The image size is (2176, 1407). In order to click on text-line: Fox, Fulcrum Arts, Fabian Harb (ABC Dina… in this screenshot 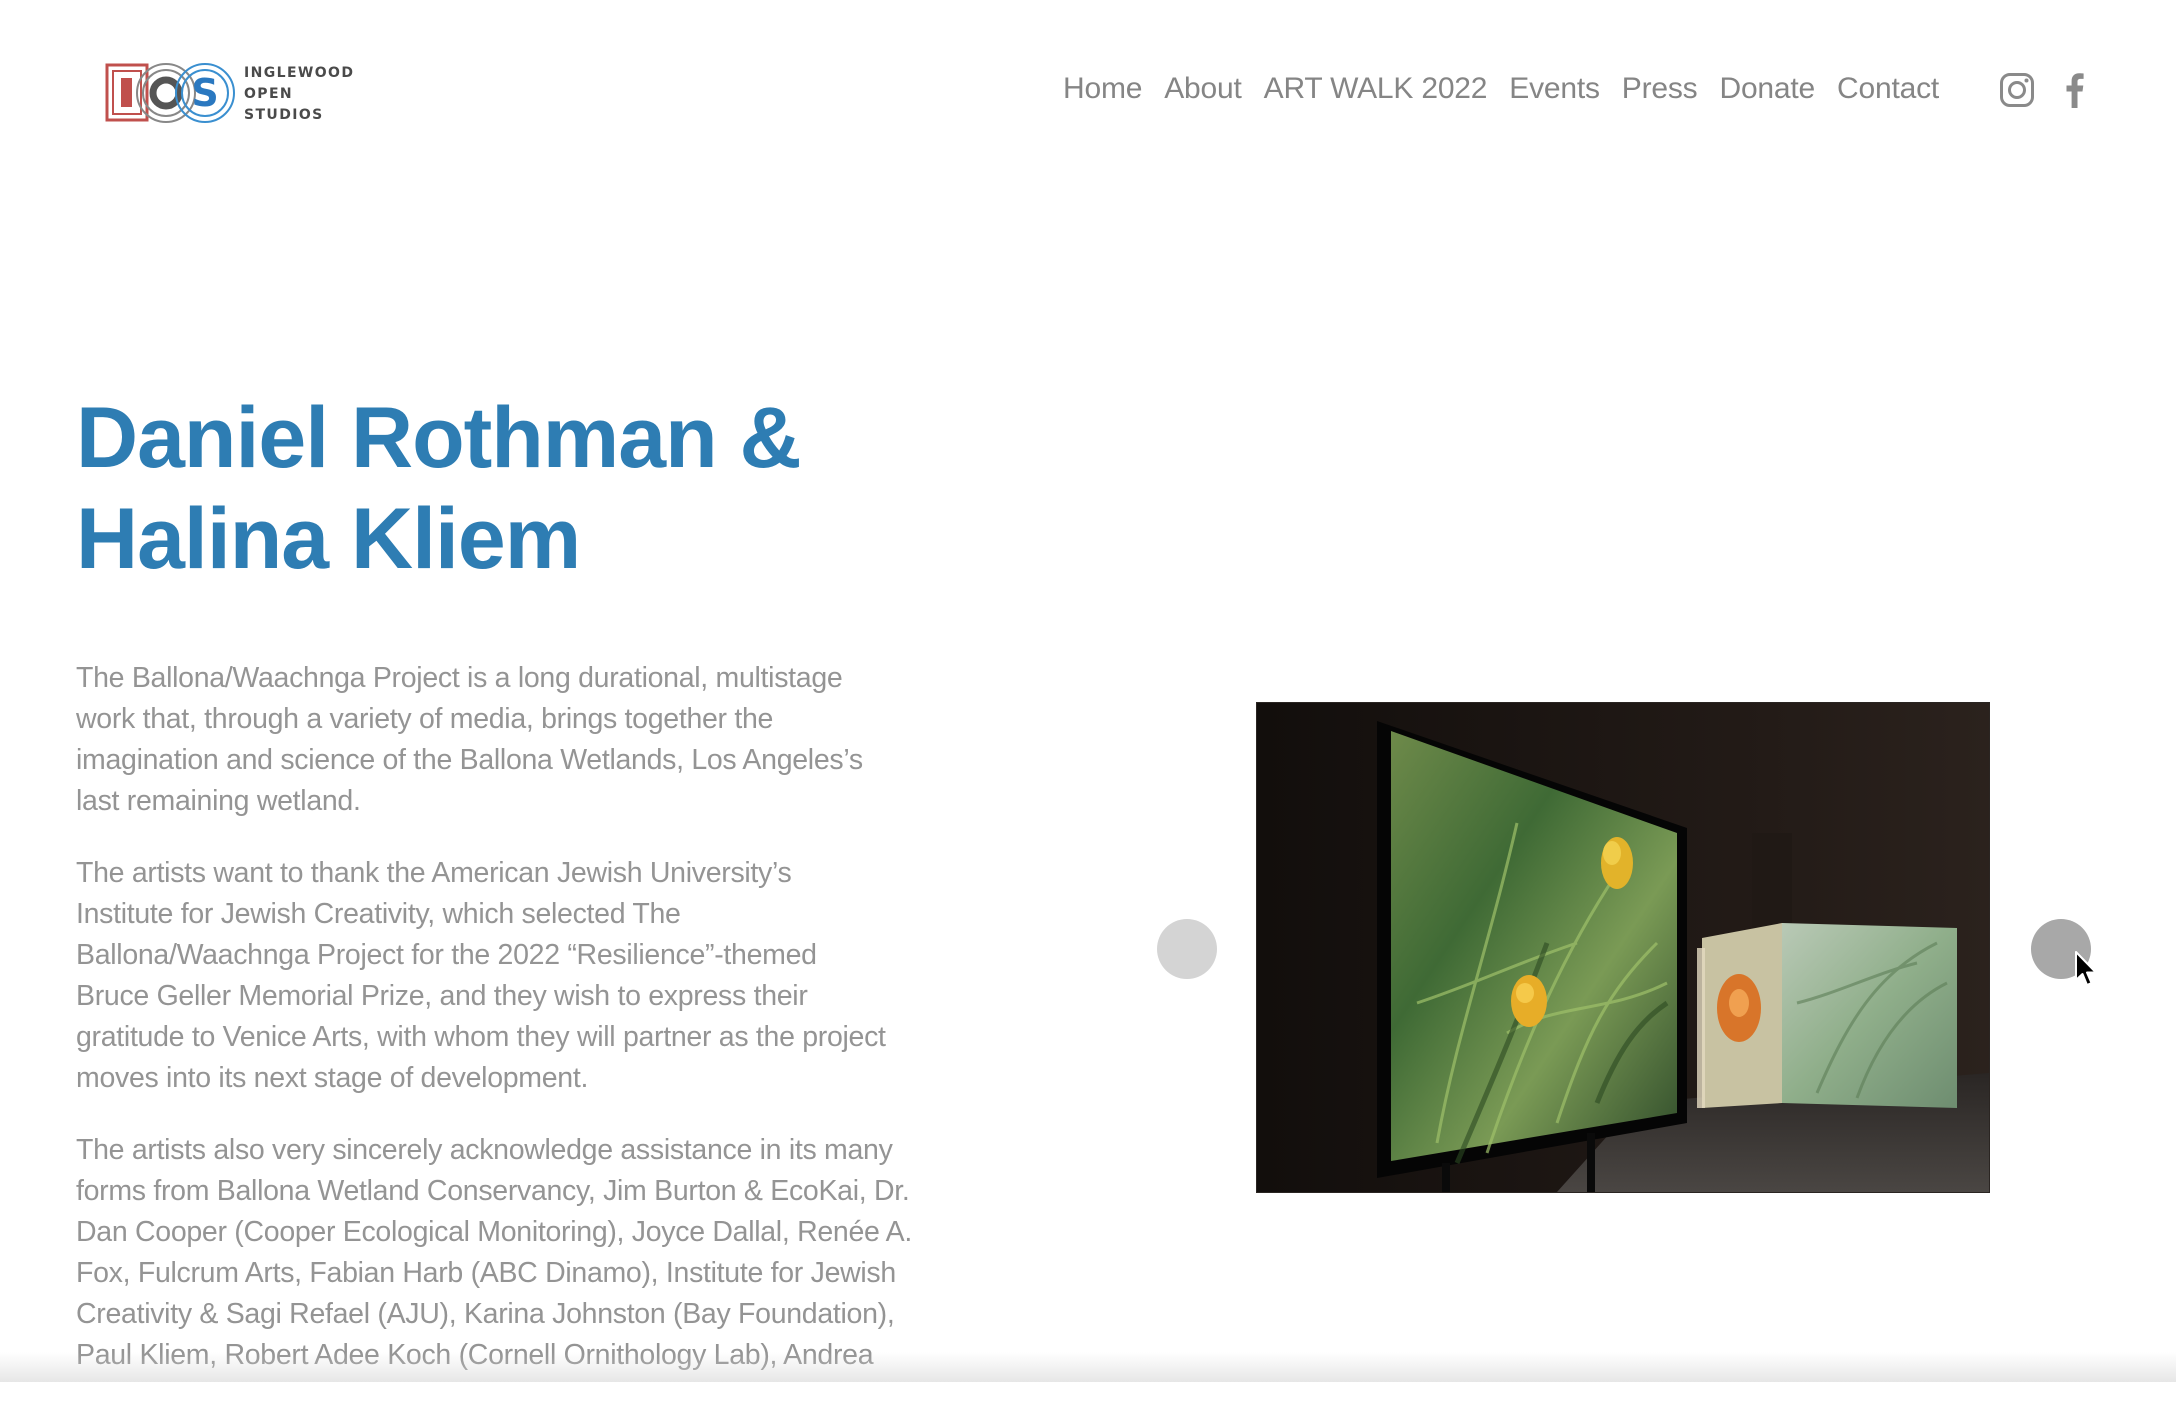, I will do `click(486, 1273)`.